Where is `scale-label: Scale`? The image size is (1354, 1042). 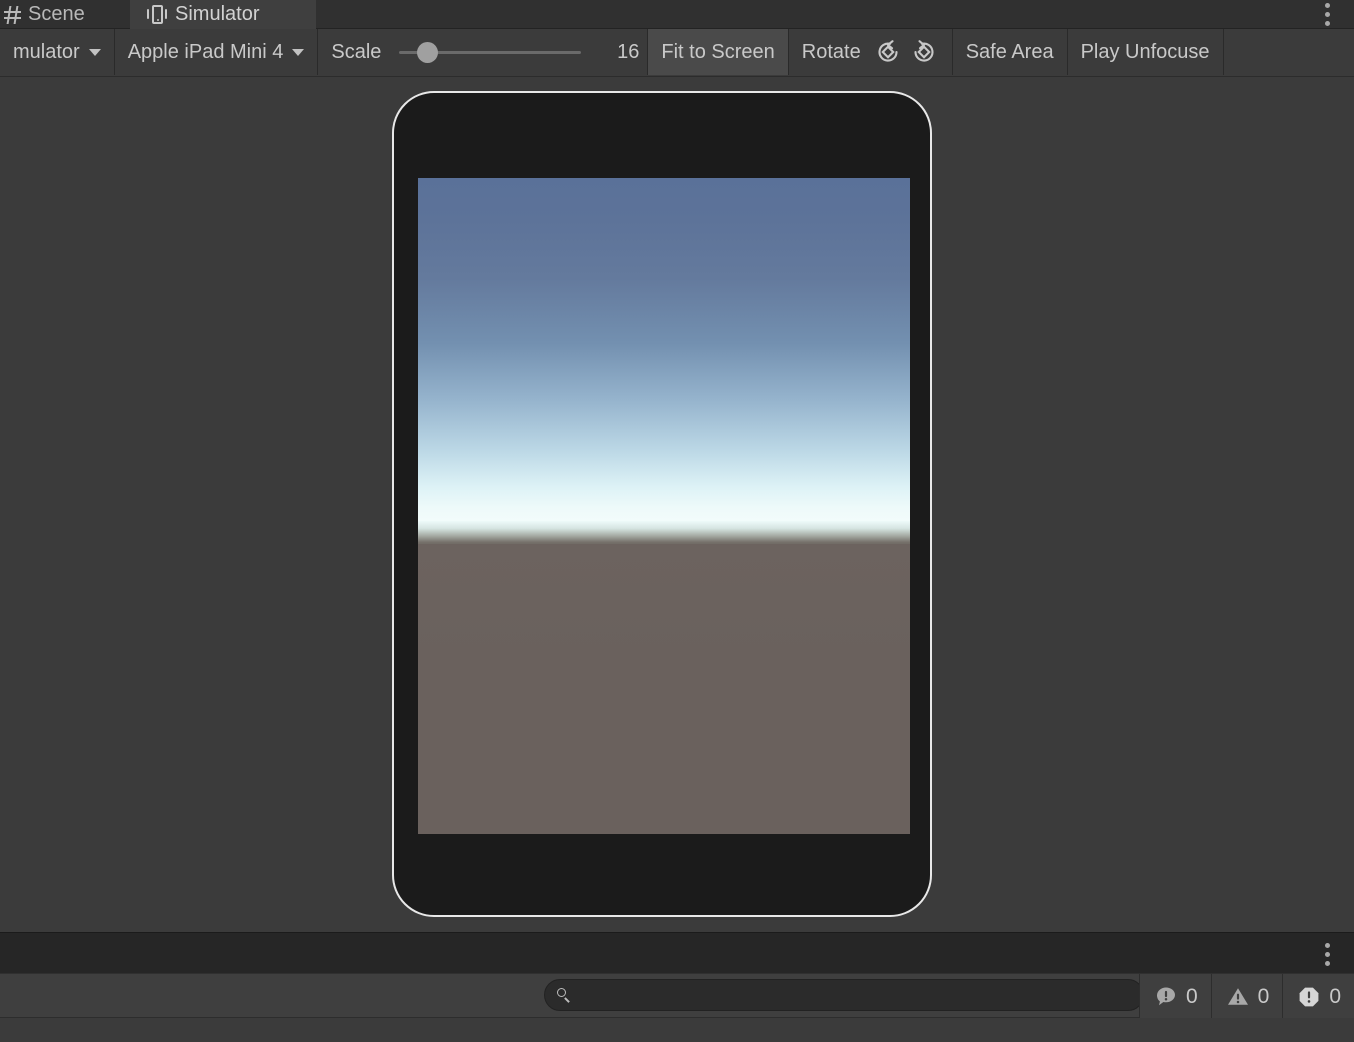
scale-label: Scale is located at coordinates (356, 51).